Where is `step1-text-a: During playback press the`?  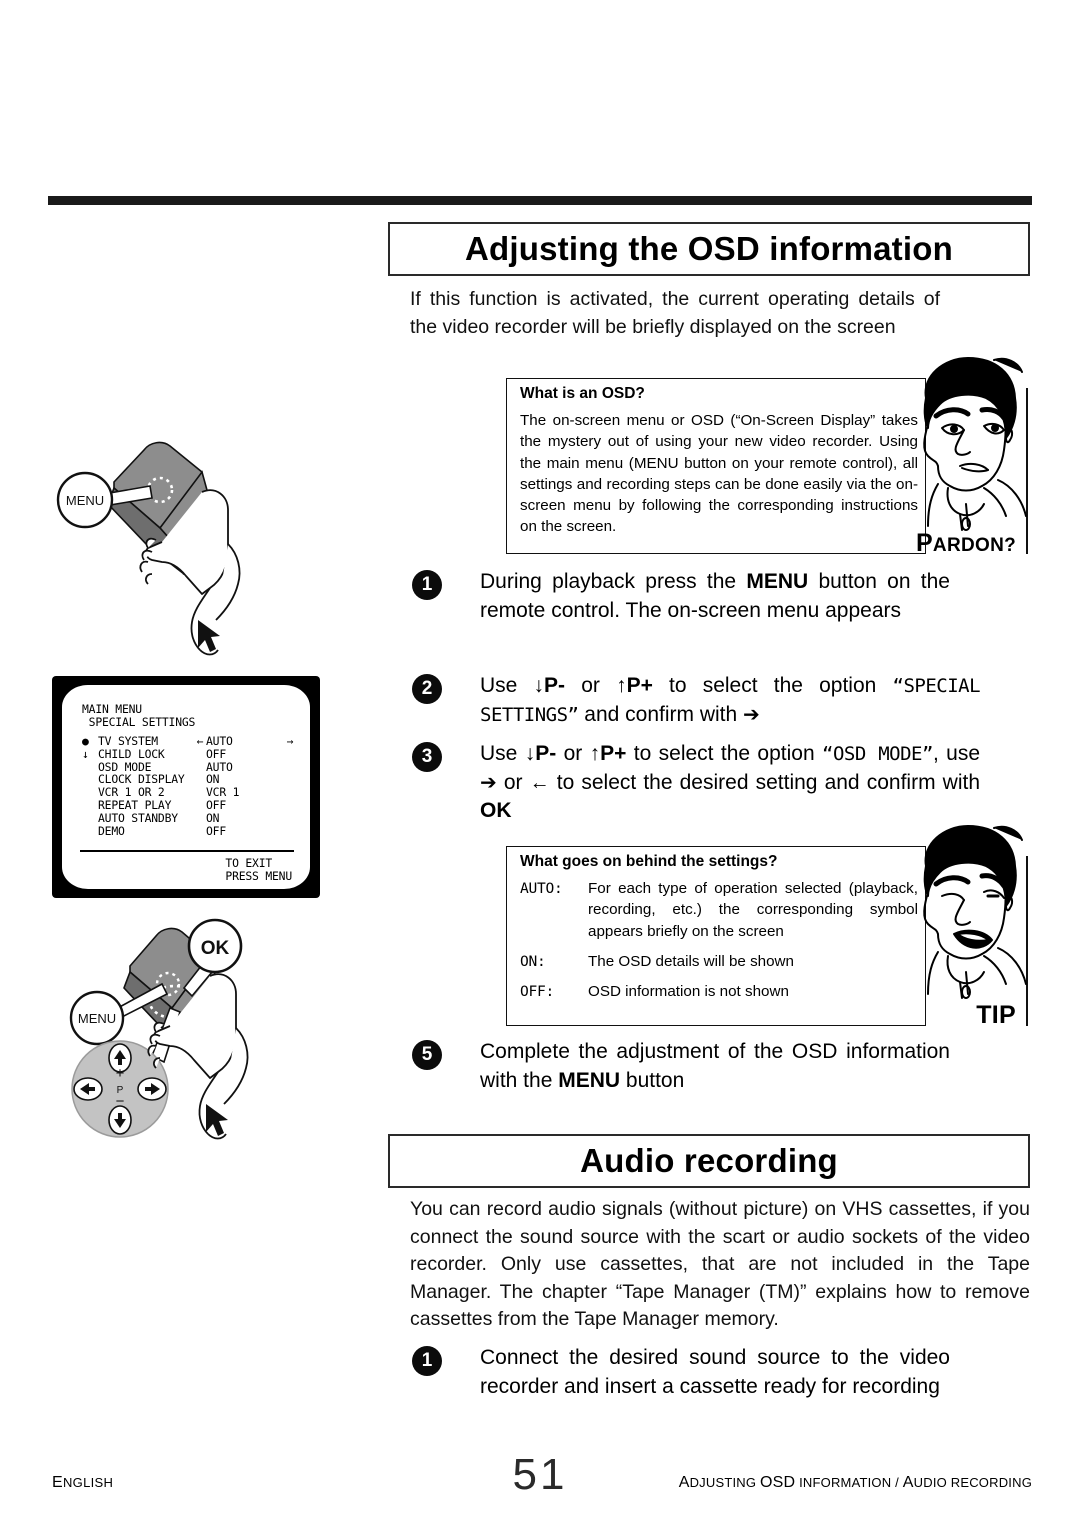 step1-text-a: During playback press the is located at coordinates (613, 581).